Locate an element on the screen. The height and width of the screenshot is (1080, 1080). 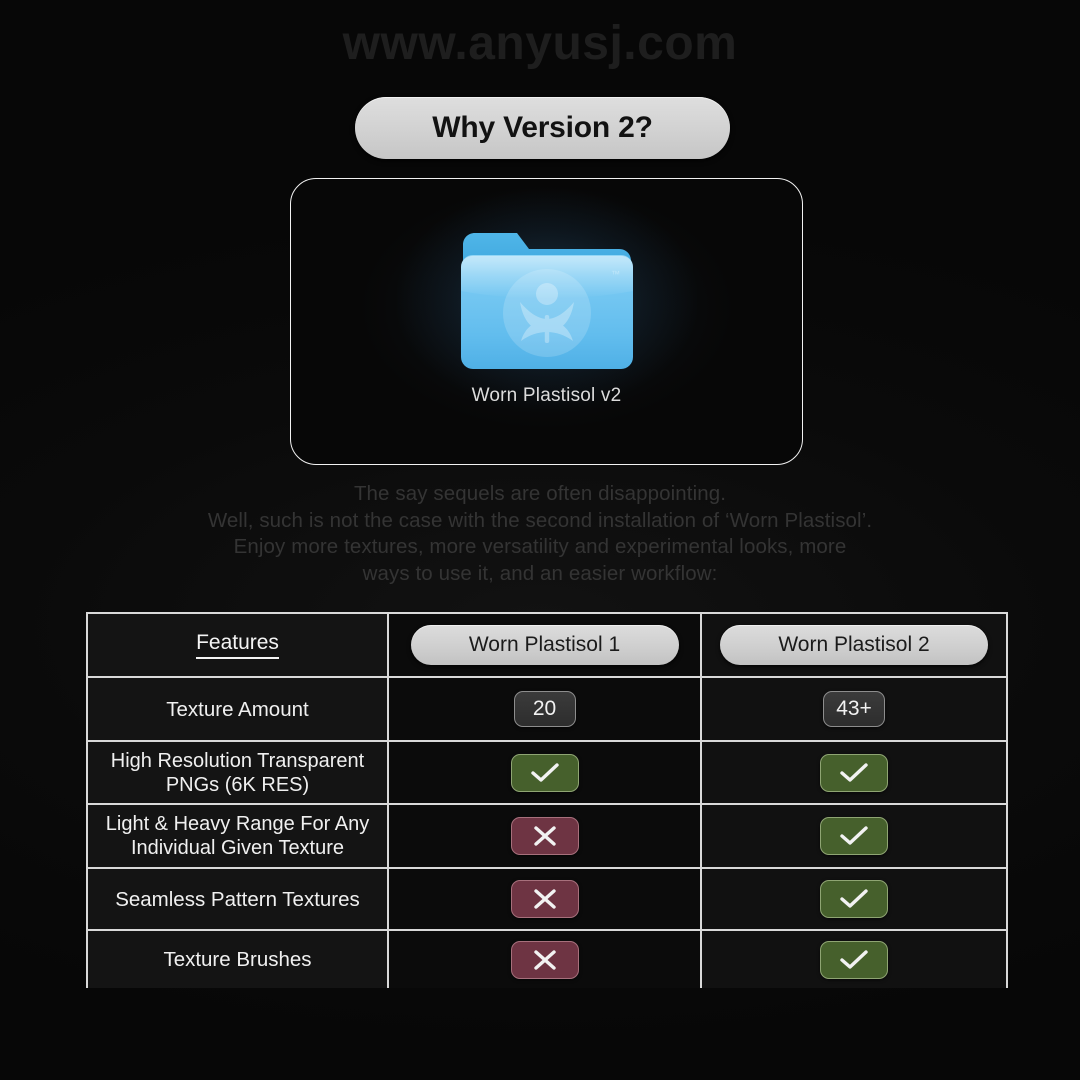
features-header-label: Features is located at coordinates (237, 645).